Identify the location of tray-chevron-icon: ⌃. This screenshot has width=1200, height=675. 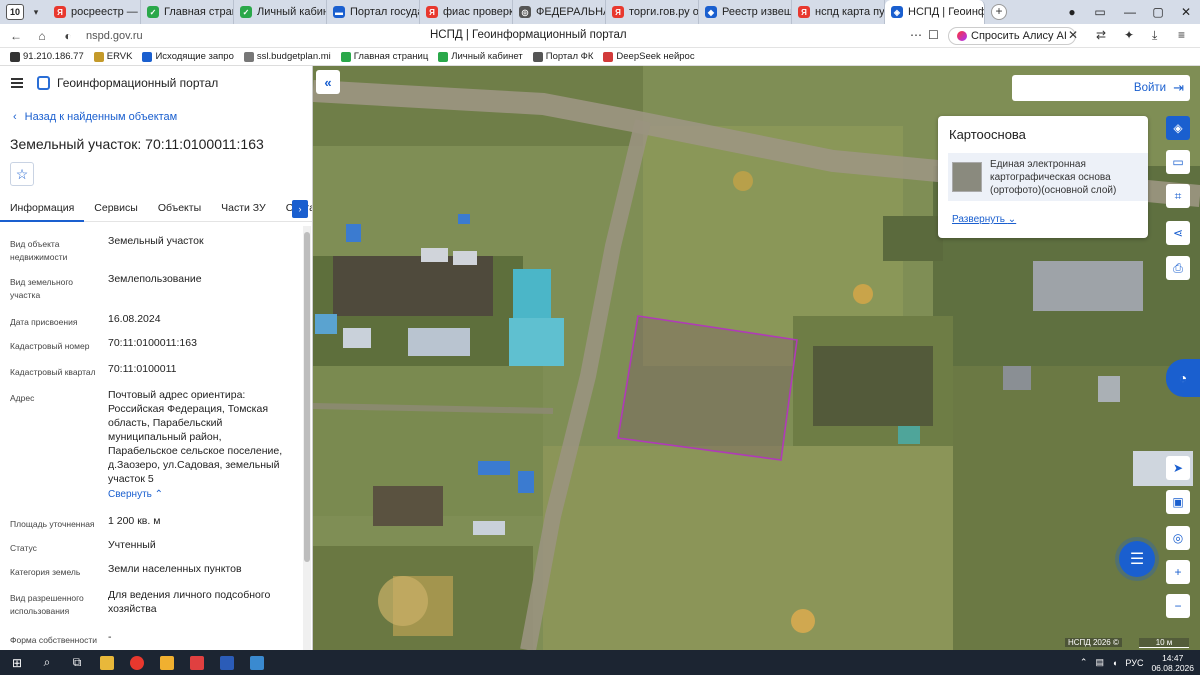
(1084, 662).